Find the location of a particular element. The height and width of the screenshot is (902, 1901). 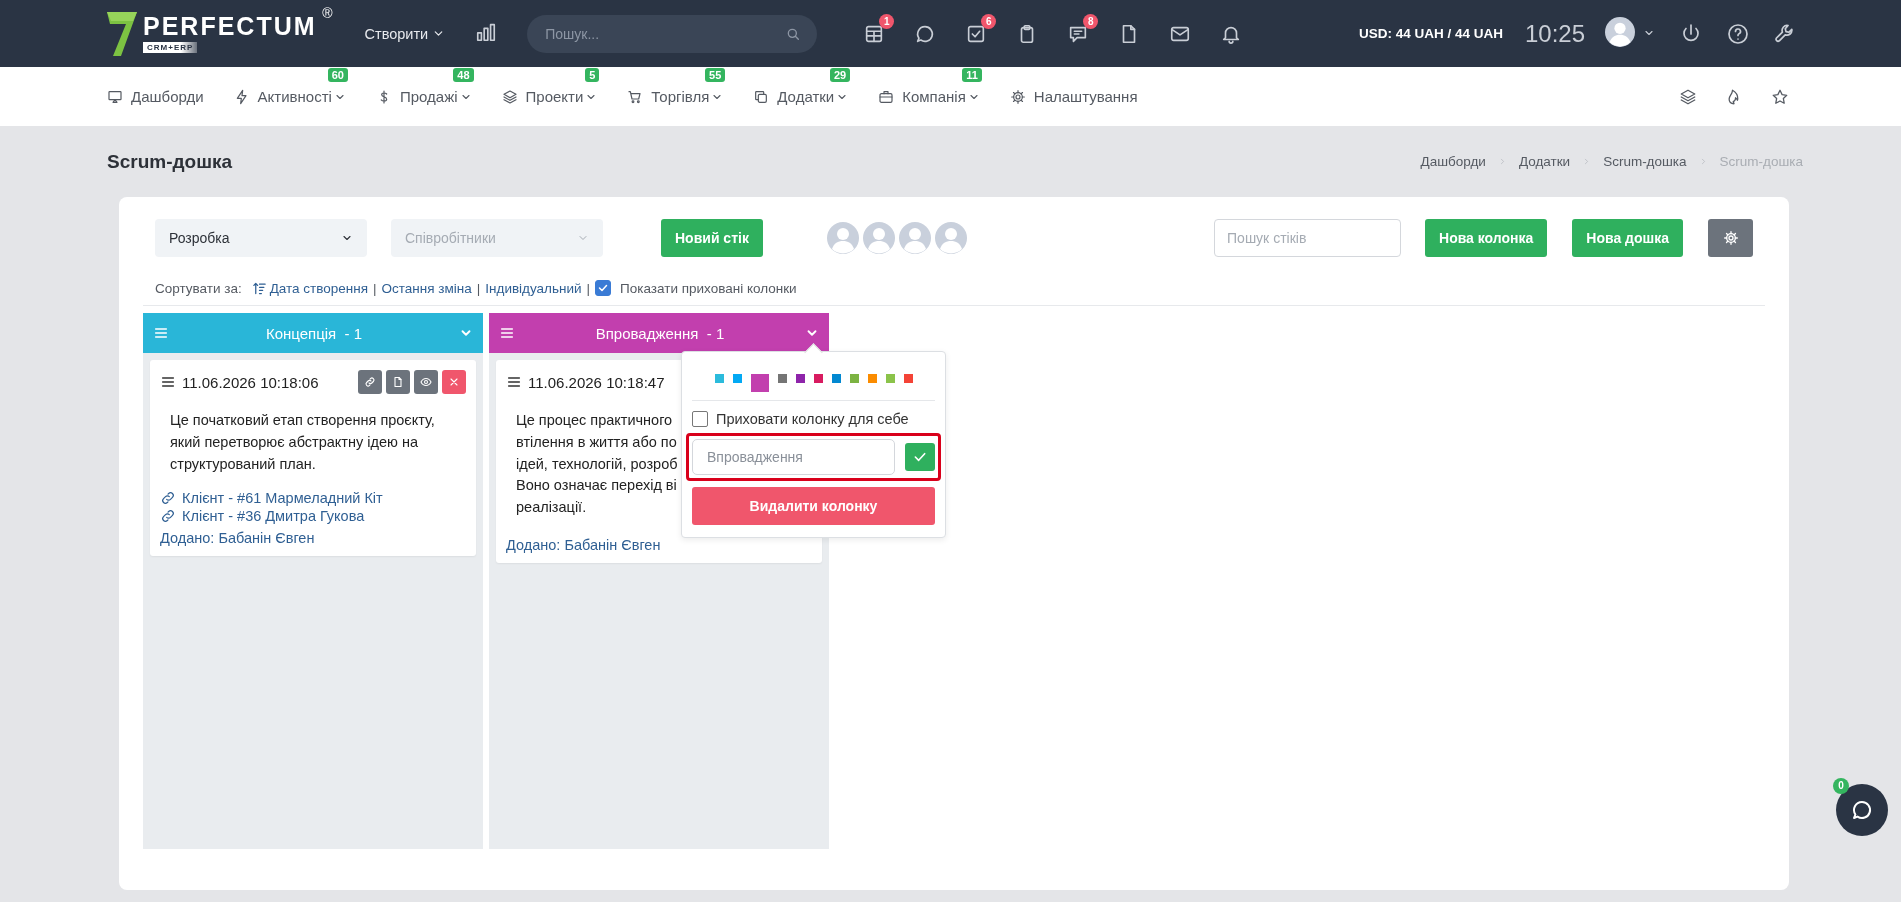

view-button is located at coordinates (426, 382).